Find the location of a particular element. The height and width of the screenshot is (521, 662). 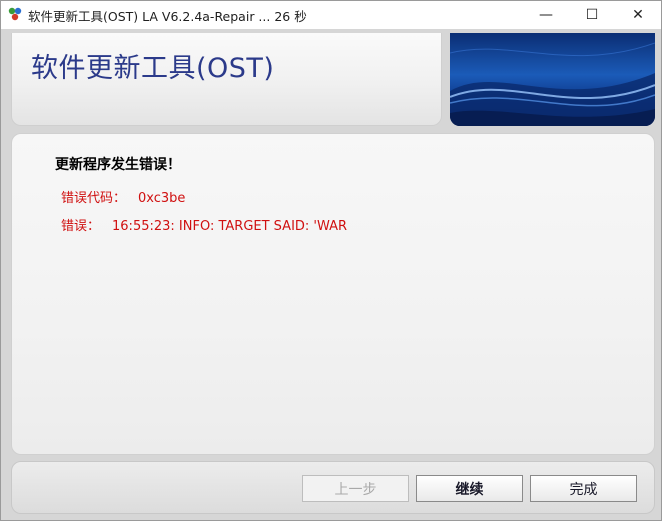

continue-button: 继续 is located at coordinates (469, 488).